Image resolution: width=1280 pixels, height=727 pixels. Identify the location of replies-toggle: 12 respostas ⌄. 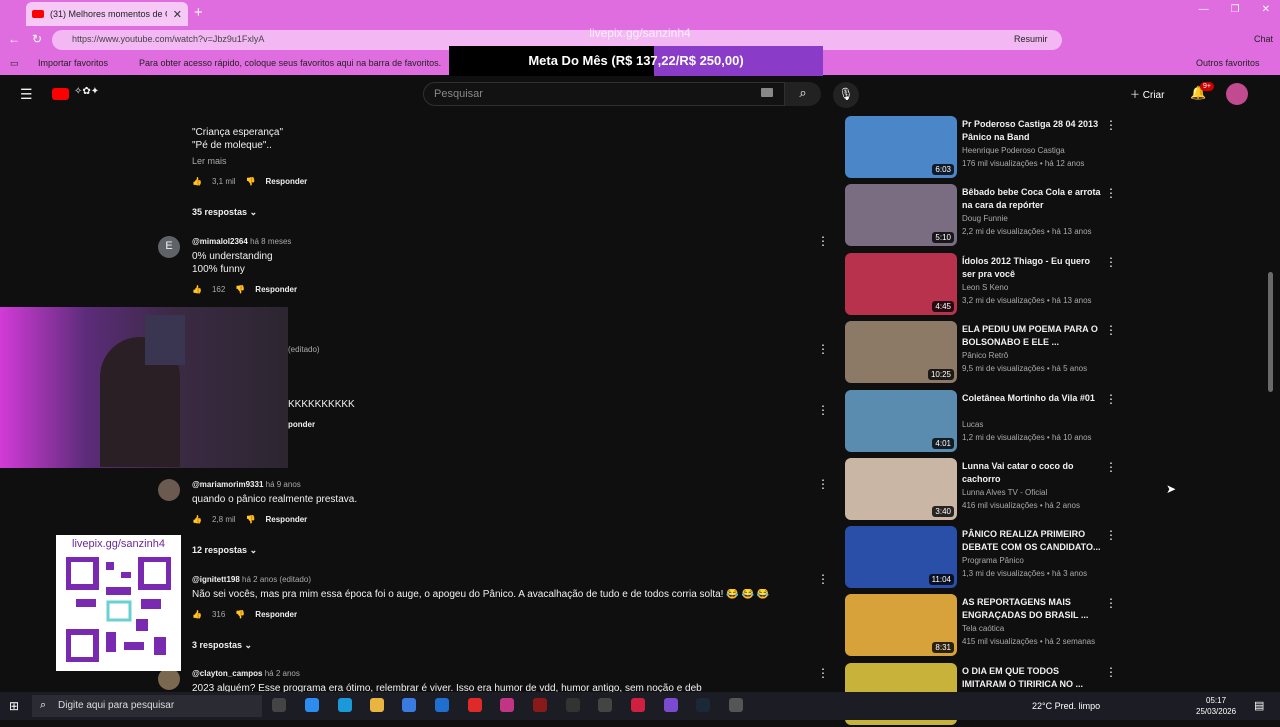
(224, 550).